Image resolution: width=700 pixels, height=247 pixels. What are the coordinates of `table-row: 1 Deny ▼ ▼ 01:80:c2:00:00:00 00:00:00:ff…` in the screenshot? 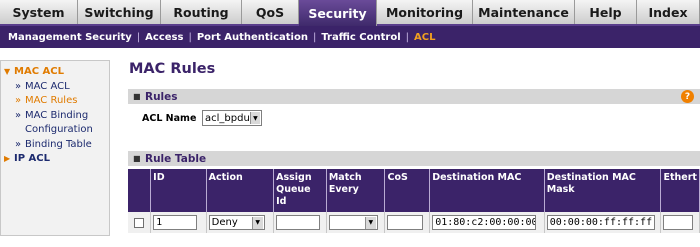 It's located at (414, 222).